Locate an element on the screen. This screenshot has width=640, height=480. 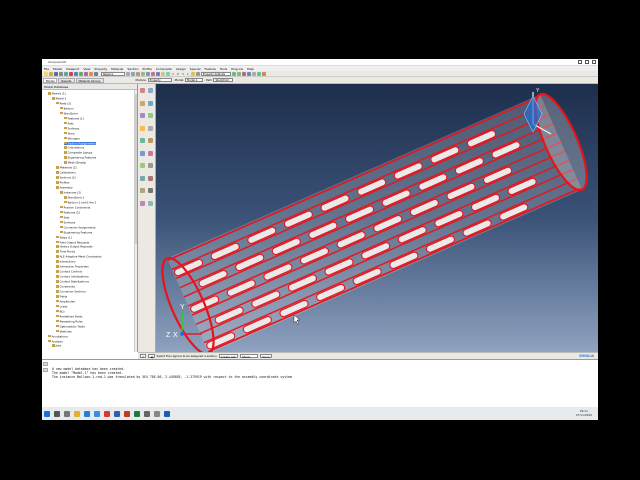
task-view-icon is located at coordinates (67, 413).